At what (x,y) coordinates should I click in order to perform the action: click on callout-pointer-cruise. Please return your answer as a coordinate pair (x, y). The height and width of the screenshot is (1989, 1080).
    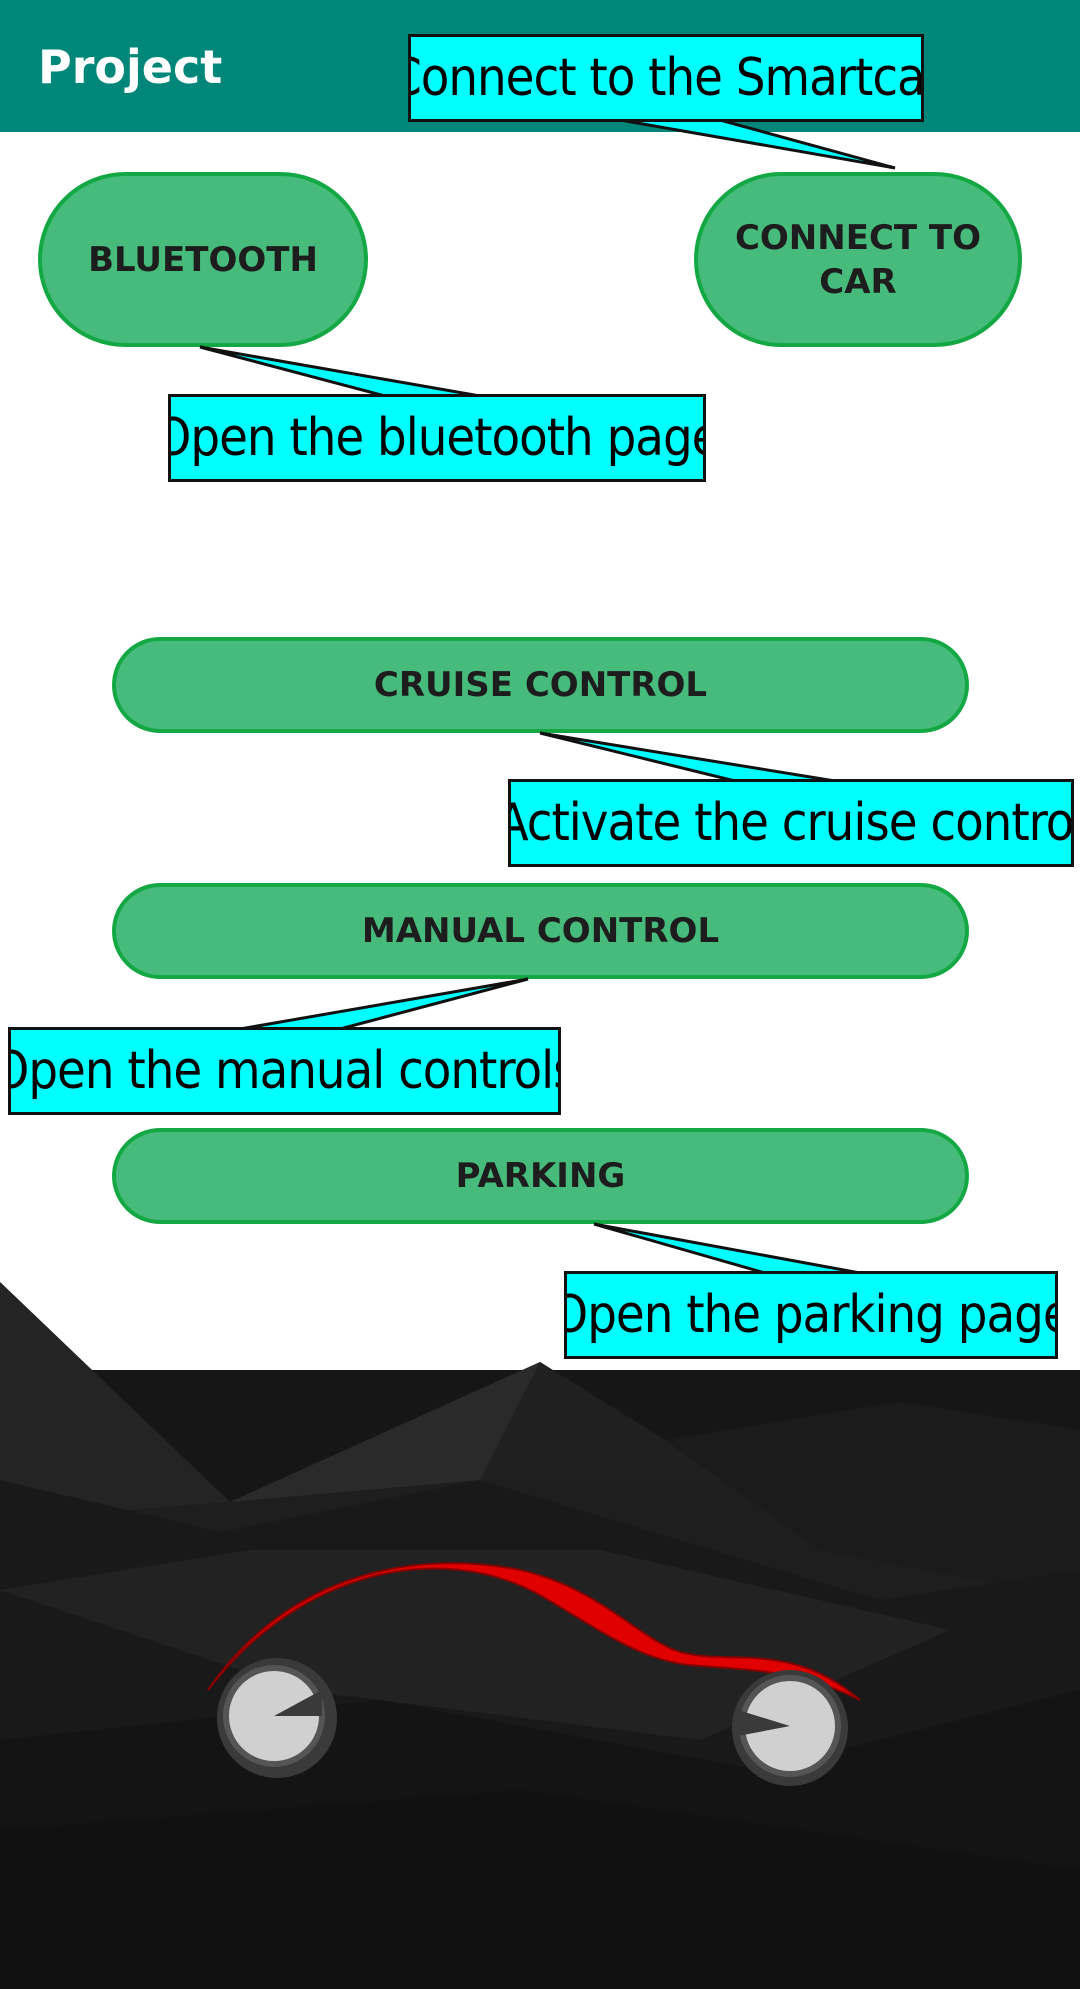
    Looking at the image, I should click on (687, 757).